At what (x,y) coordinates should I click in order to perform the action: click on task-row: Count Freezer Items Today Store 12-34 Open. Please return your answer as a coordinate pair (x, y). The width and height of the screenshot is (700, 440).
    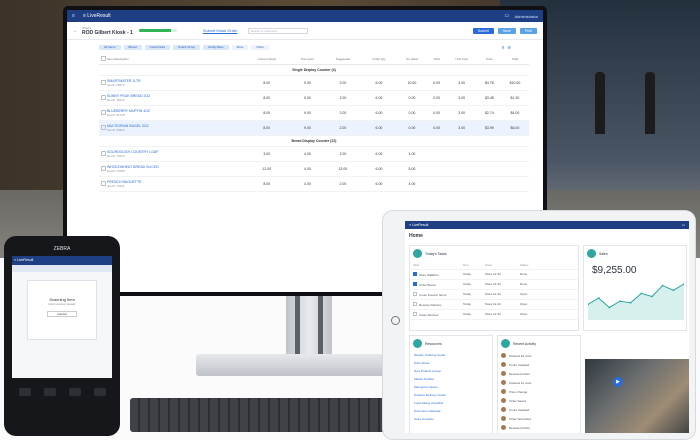
    Looking at the image, I should click on (494, 295).